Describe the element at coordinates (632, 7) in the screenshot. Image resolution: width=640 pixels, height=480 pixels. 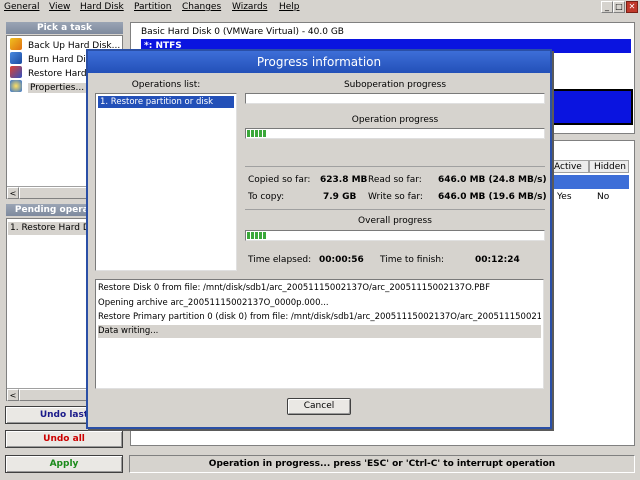
I see `close-button: ✕` at that location.